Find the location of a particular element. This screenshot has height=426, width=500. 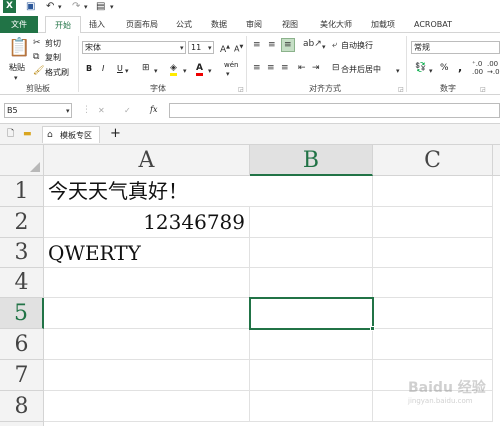

increase-decimal-icon: ⁺.0.00 is located at coordinates (477, 68).